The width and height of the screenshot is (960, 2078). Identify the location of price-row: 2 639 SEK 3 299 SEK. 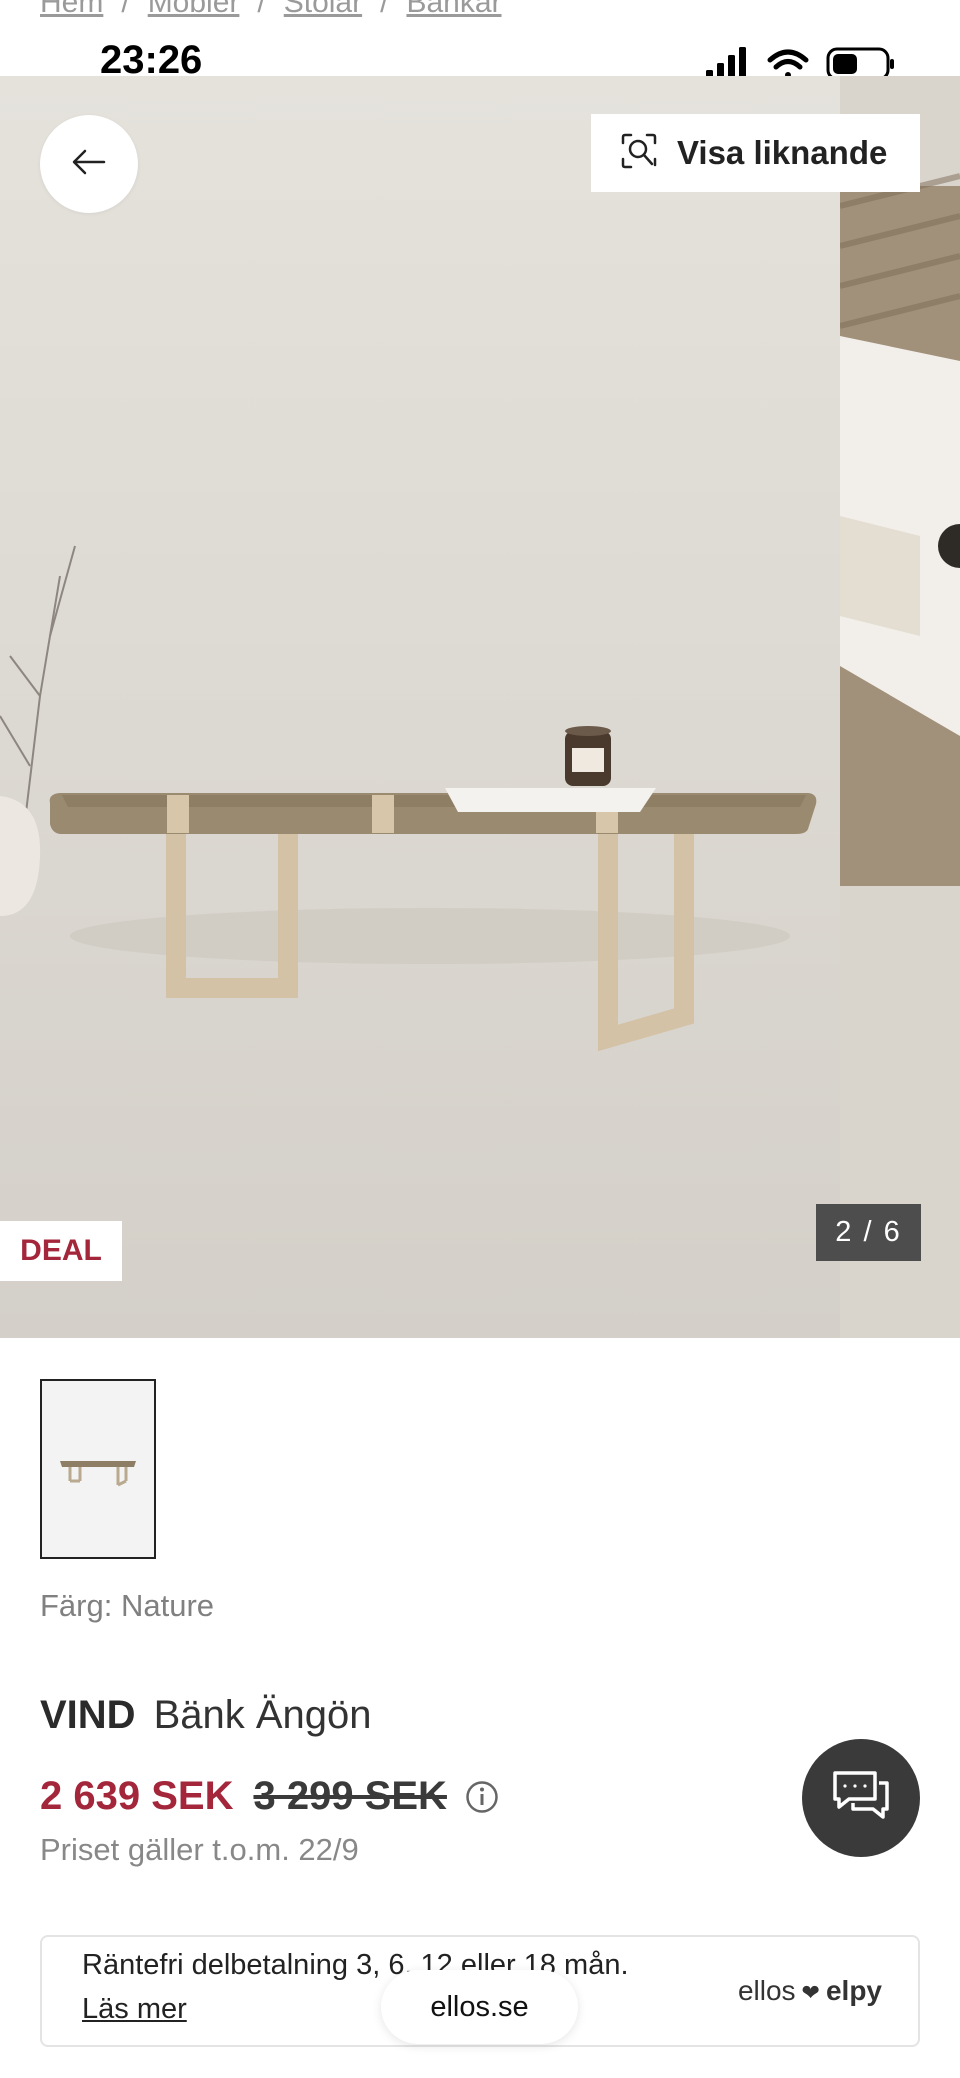
(269, 1796).